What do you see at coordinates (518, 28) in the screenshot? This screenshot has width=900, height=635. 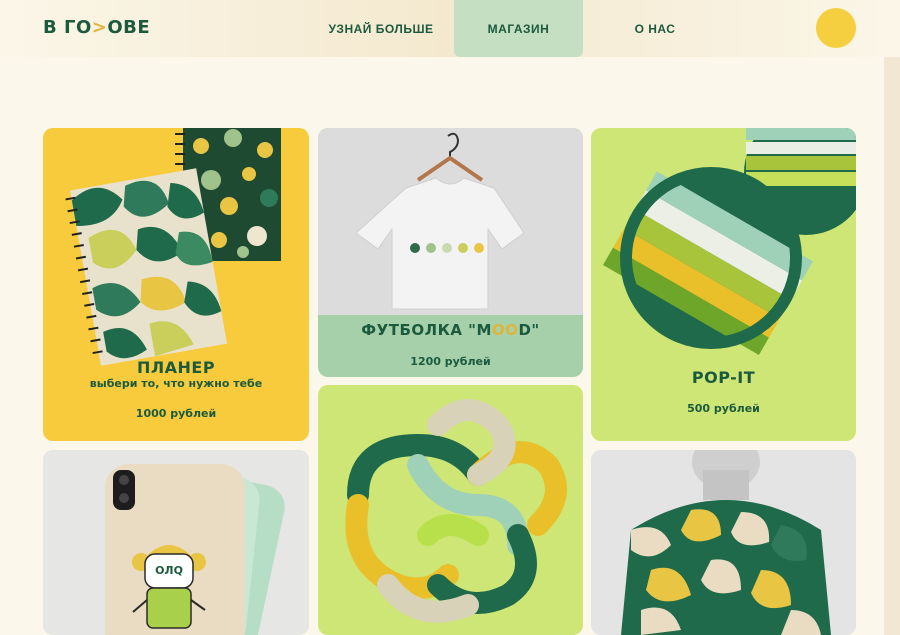 I see `nav-shop: МАГАЗИН` at bounding box center [518, 28].